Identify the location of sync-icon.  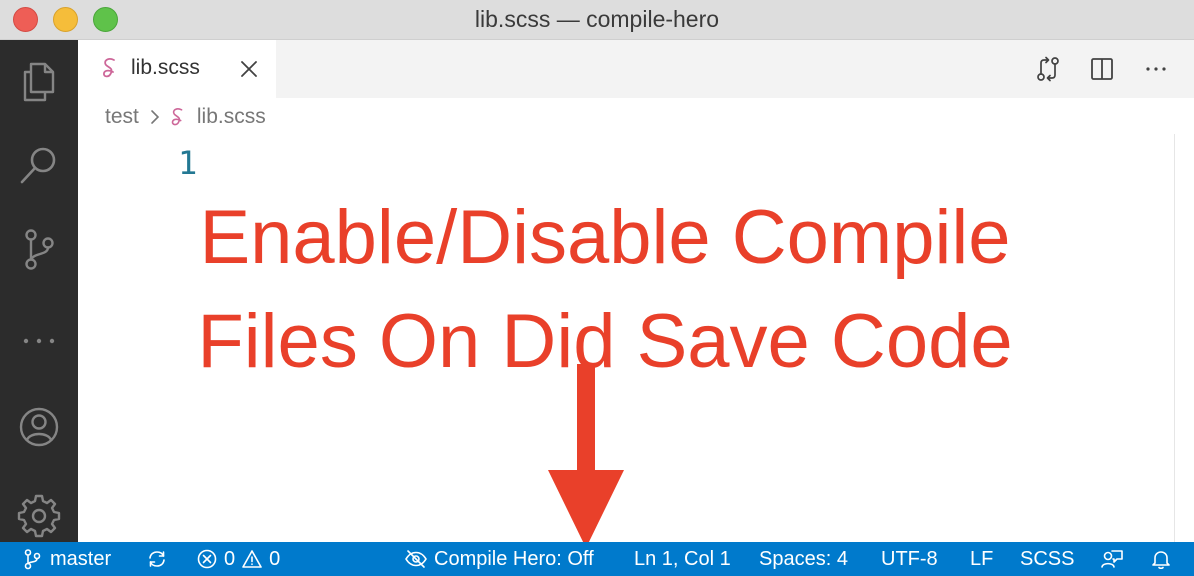
(157, 559).